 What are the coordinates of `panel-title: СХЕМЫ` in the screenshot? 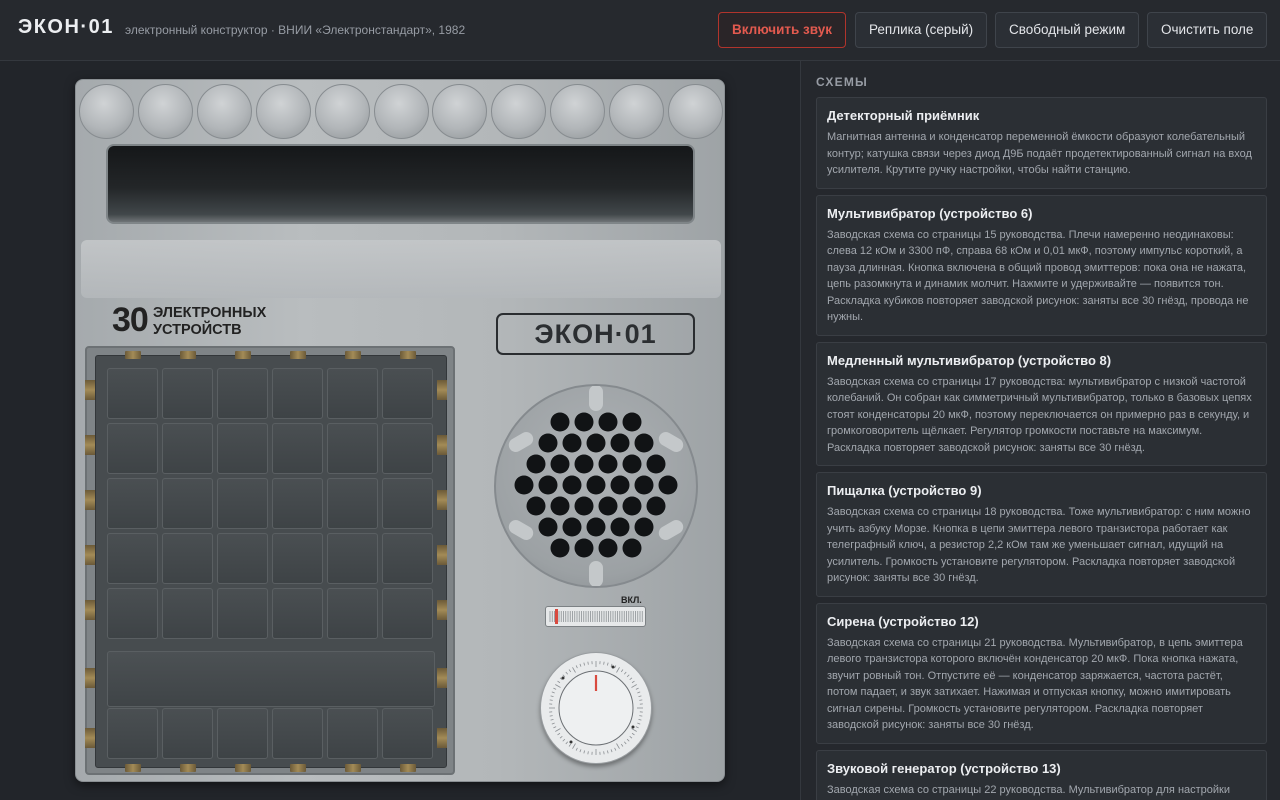 It's located at (842, 82).